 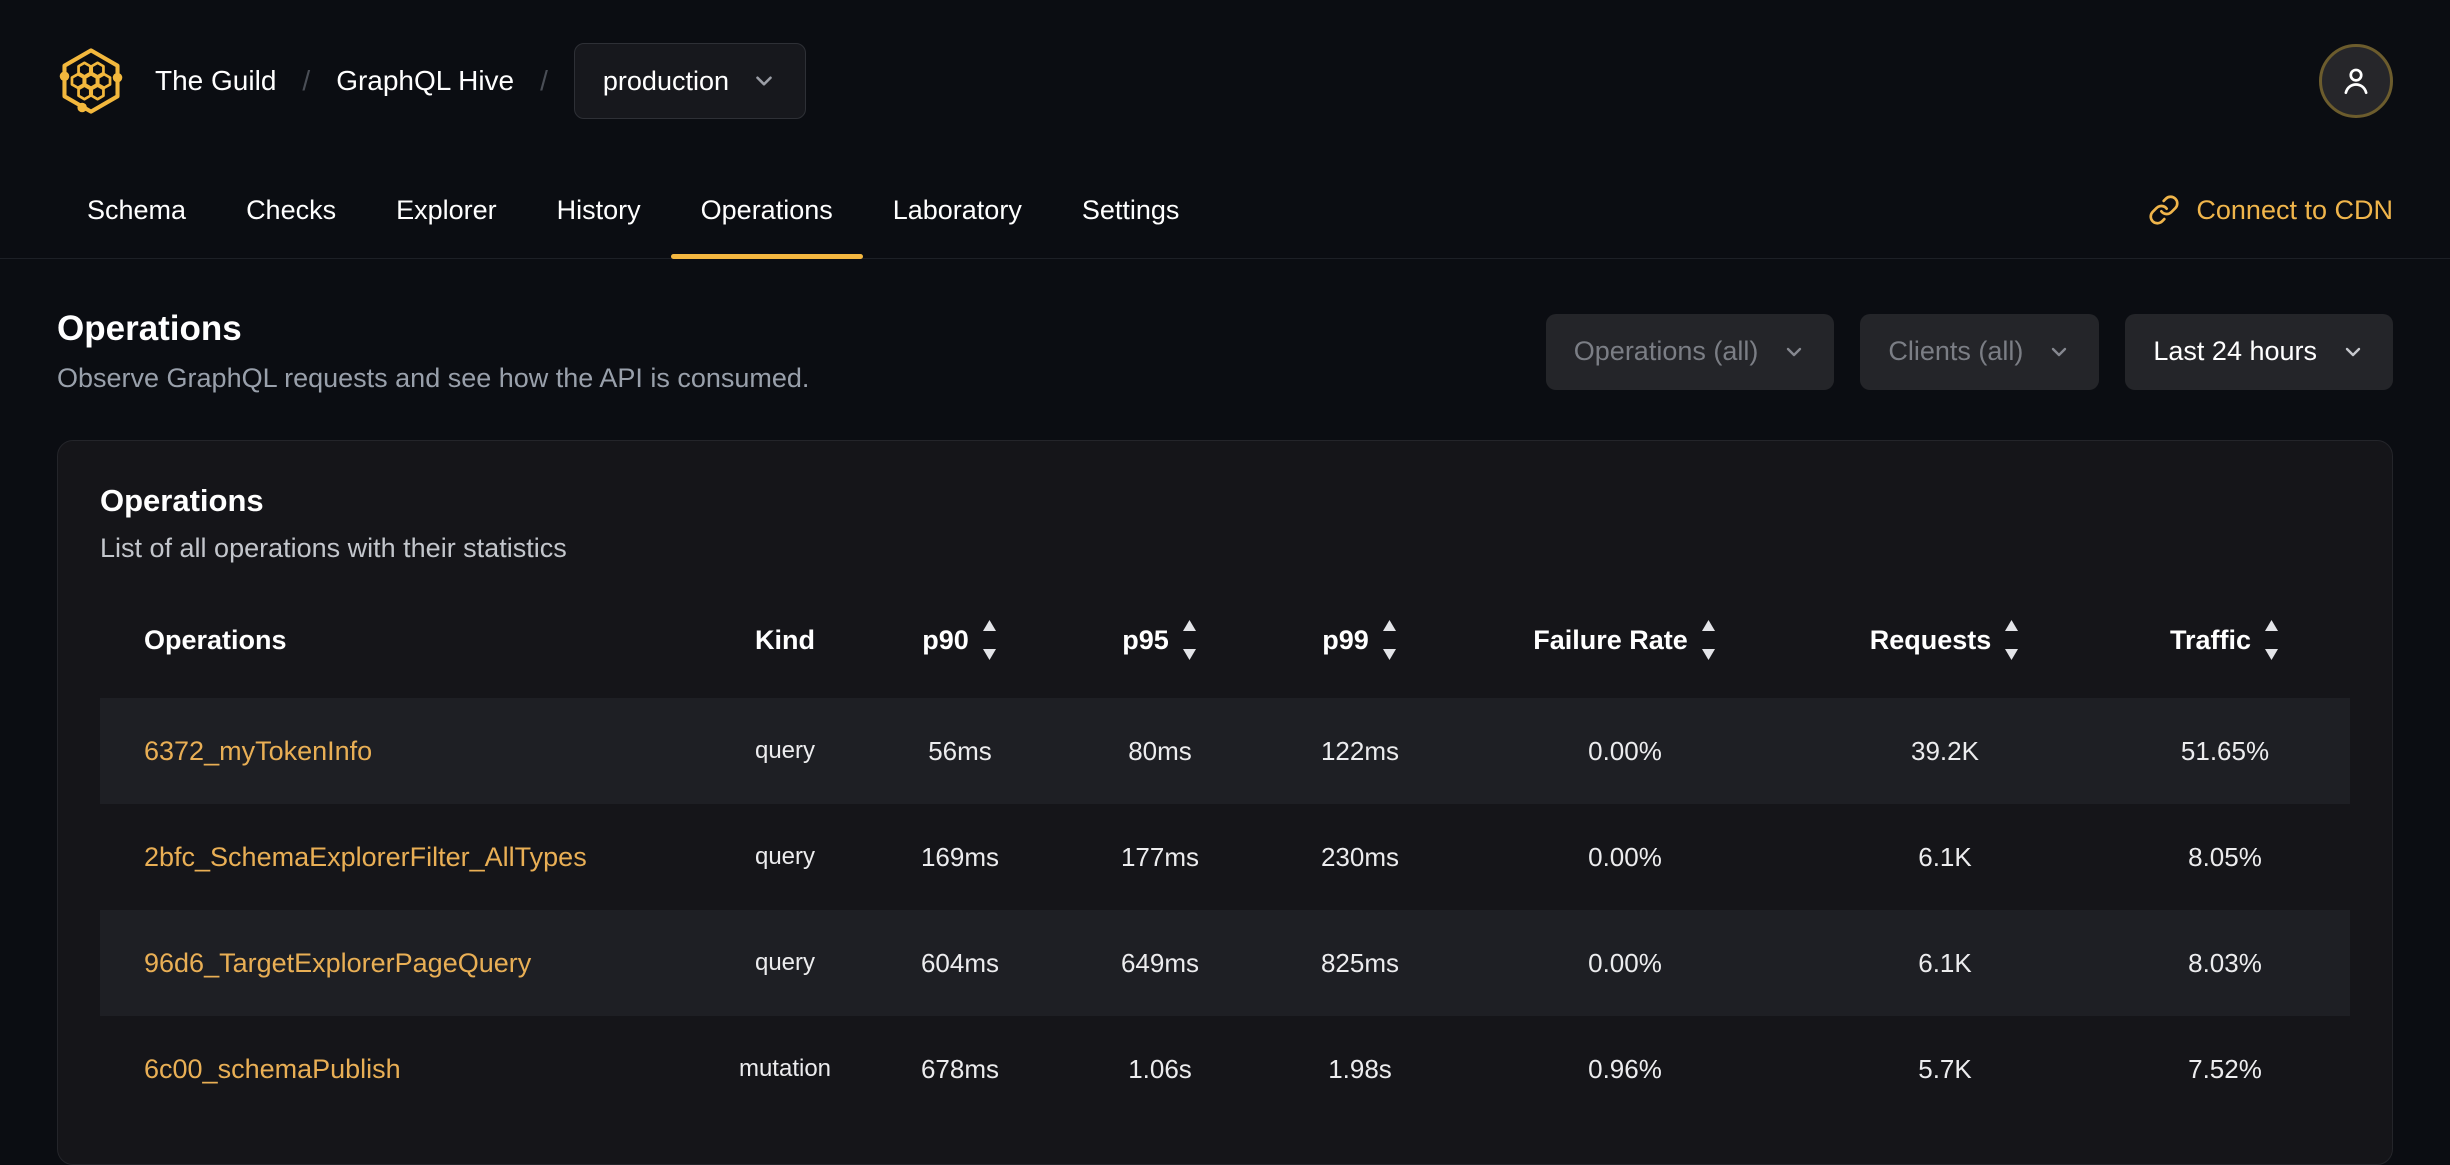 I want to click on hive-logo-icon, so click(x=91, y=81).